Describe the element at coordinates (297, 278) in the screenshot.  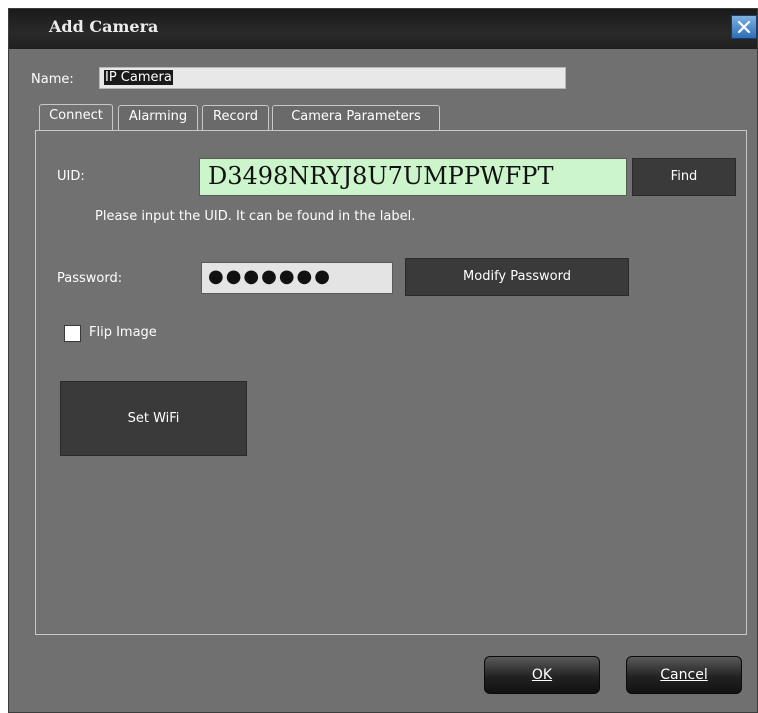
I see `password-input: ●●●●●●●` at that location.